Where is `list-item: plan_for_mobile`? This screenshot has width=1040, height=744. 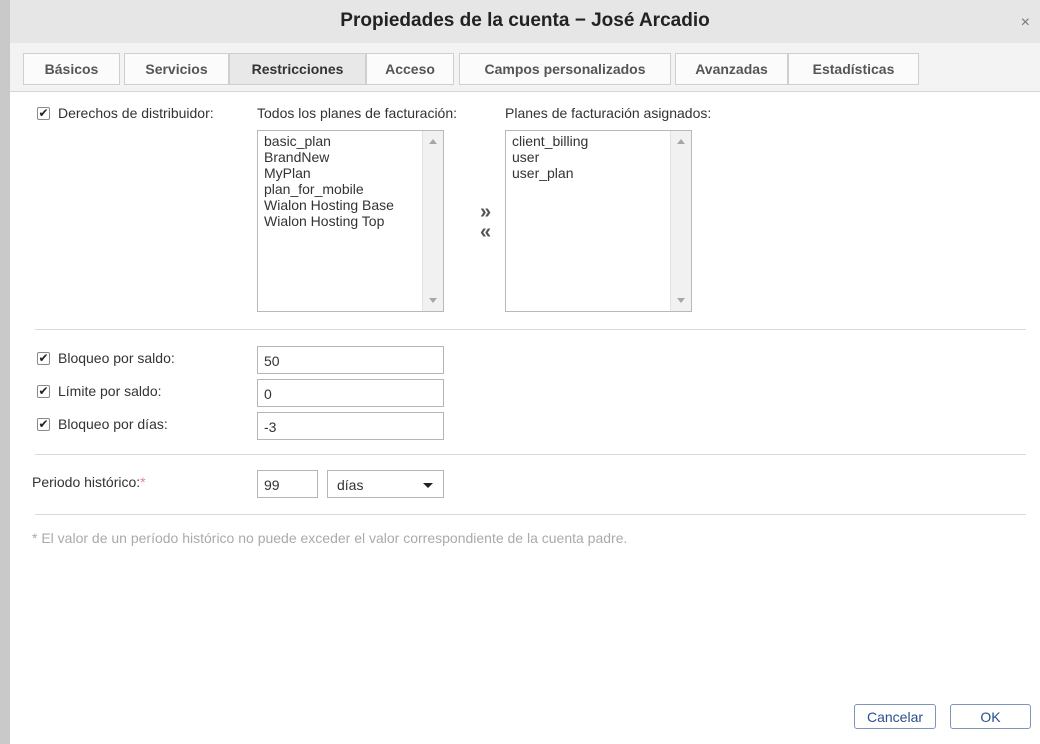 list-item: plan_for_mobile is located at coordinates (329, 189).